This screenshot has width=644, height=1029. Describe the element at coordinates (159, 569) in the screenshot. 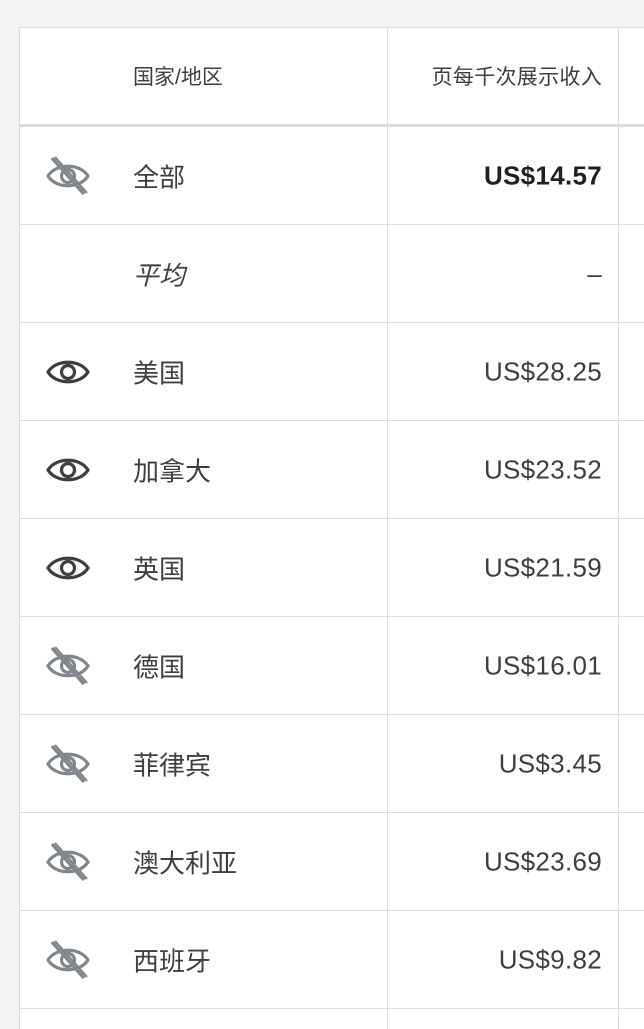

I see `country-name: 英国` at that location.